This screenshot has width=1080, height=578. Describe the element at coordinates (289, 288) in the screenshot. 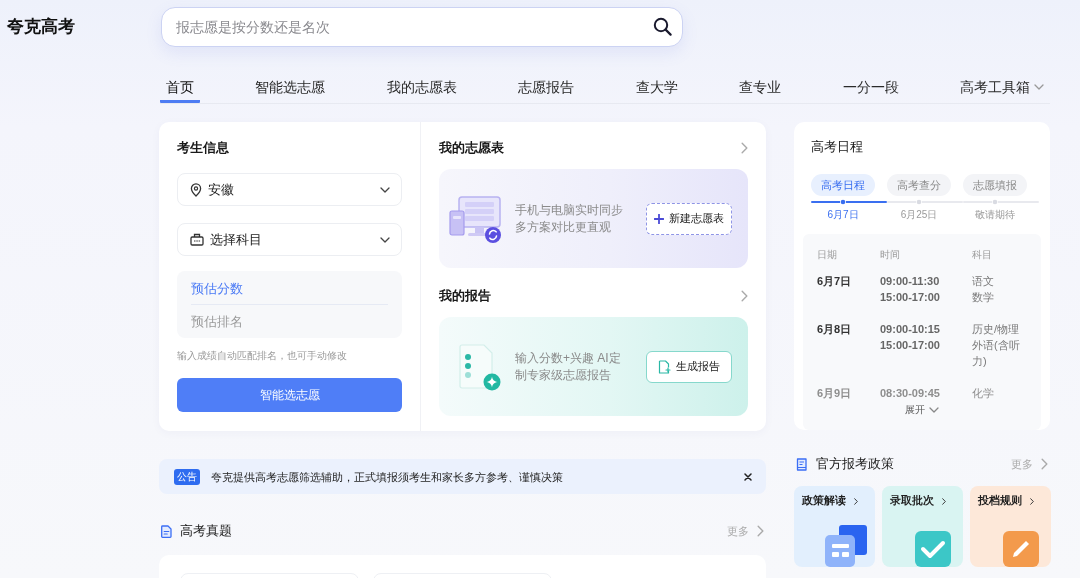

I see `score-input: 预估分数` at that location.